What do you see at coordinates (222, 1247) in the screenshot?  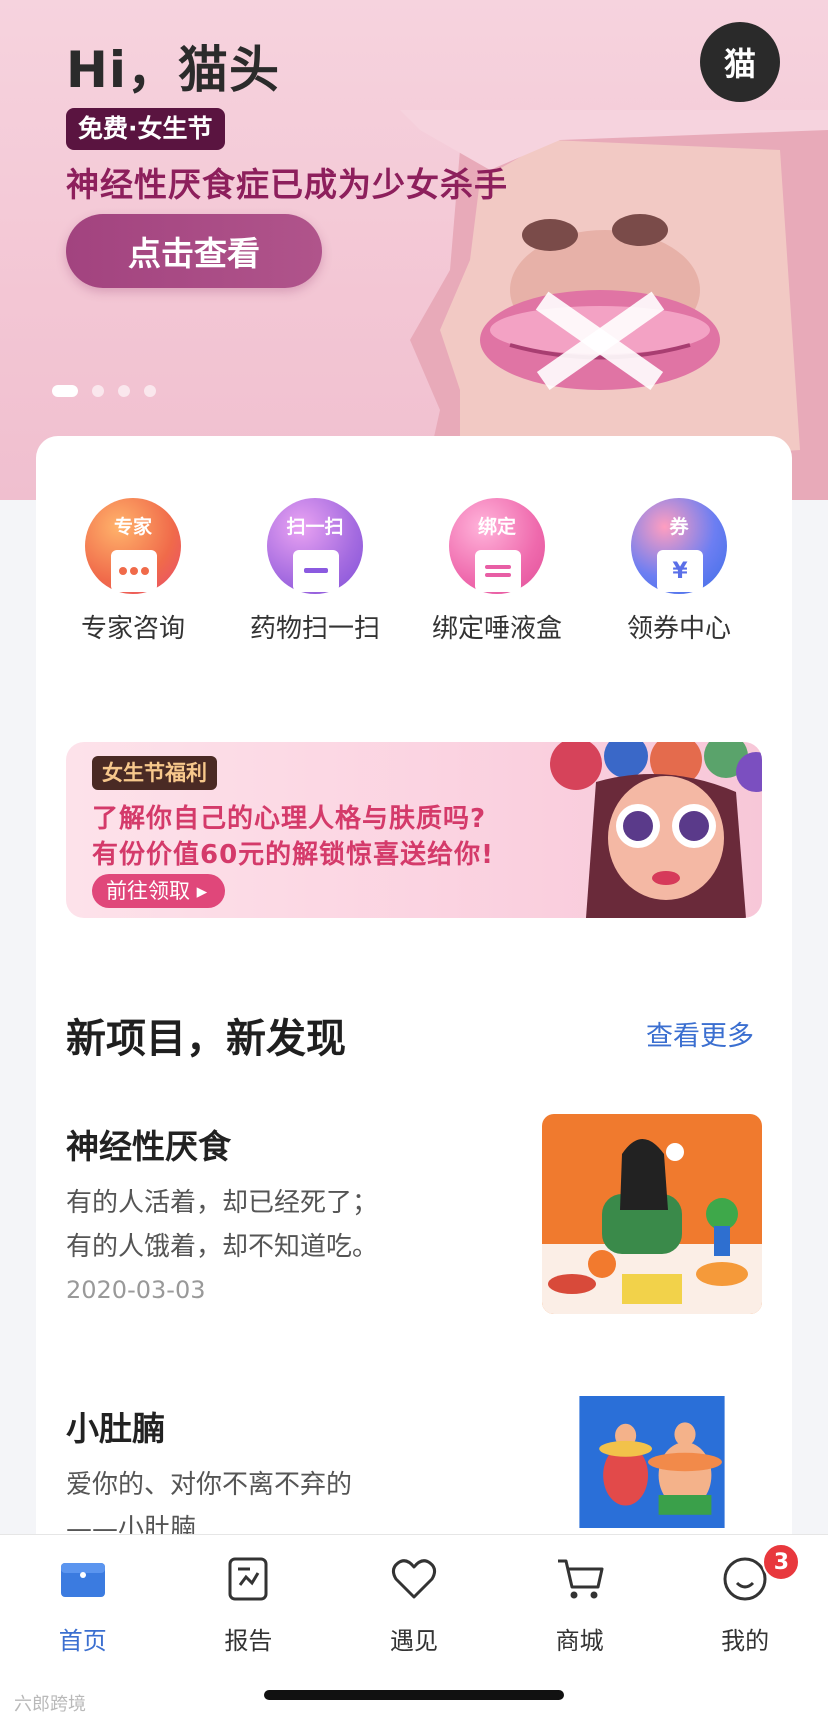 I see `article-excerpt: 有的人饿着，却不知道吃。` at bounding box center [222, 1247].